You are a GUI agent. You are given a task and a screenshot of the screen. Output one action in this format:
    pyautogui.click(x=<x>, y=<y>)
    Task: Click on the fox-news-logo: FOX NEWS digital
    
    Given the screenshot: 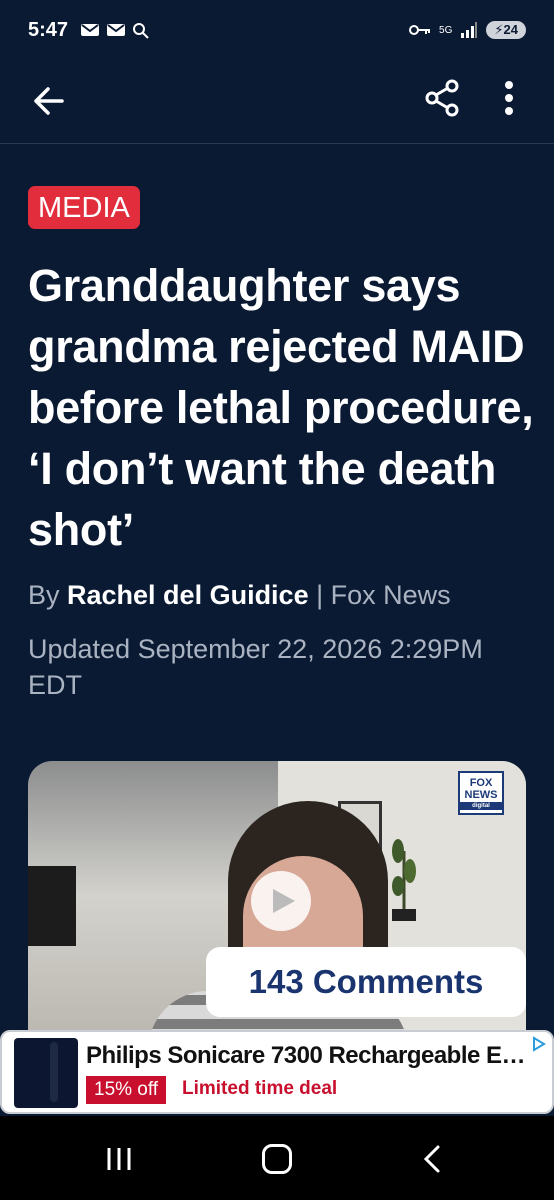 What is the action you would take?
    pyautogui.click(x=481, y=793)
    